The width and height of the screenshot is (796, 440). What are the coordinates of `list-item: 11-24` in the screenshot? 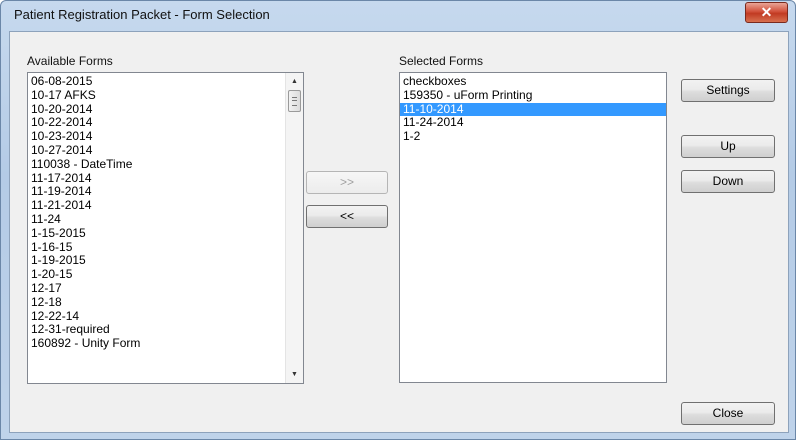 It's located at (156, 219).